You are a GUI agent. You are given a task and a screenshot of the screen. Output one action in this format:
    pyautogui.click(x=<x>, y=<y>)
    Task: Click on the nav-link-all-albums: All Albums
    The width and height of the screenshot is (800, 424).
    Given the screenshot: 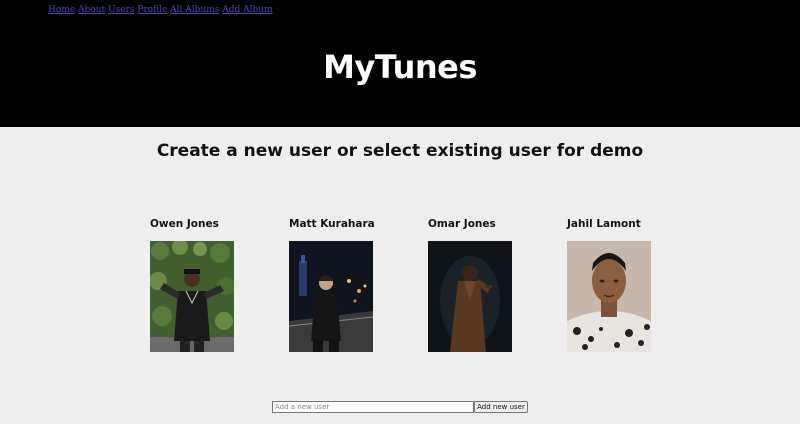 What is the action you would take?
    pyautogui.click(x=194, y=10)
    